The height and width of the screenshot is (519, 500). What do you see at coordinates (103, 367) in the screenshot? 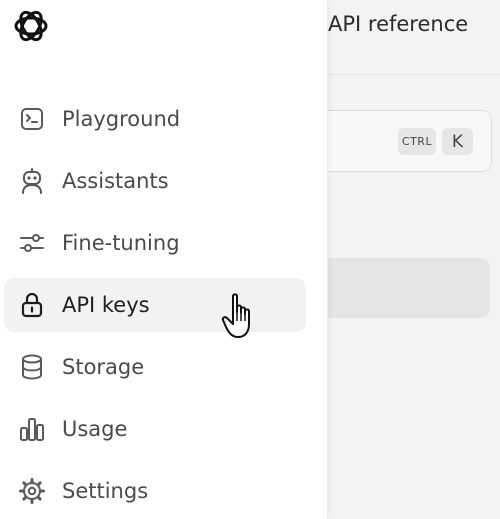
I see `sidebar-item-label: Storage` at bounding box center [103, 367].